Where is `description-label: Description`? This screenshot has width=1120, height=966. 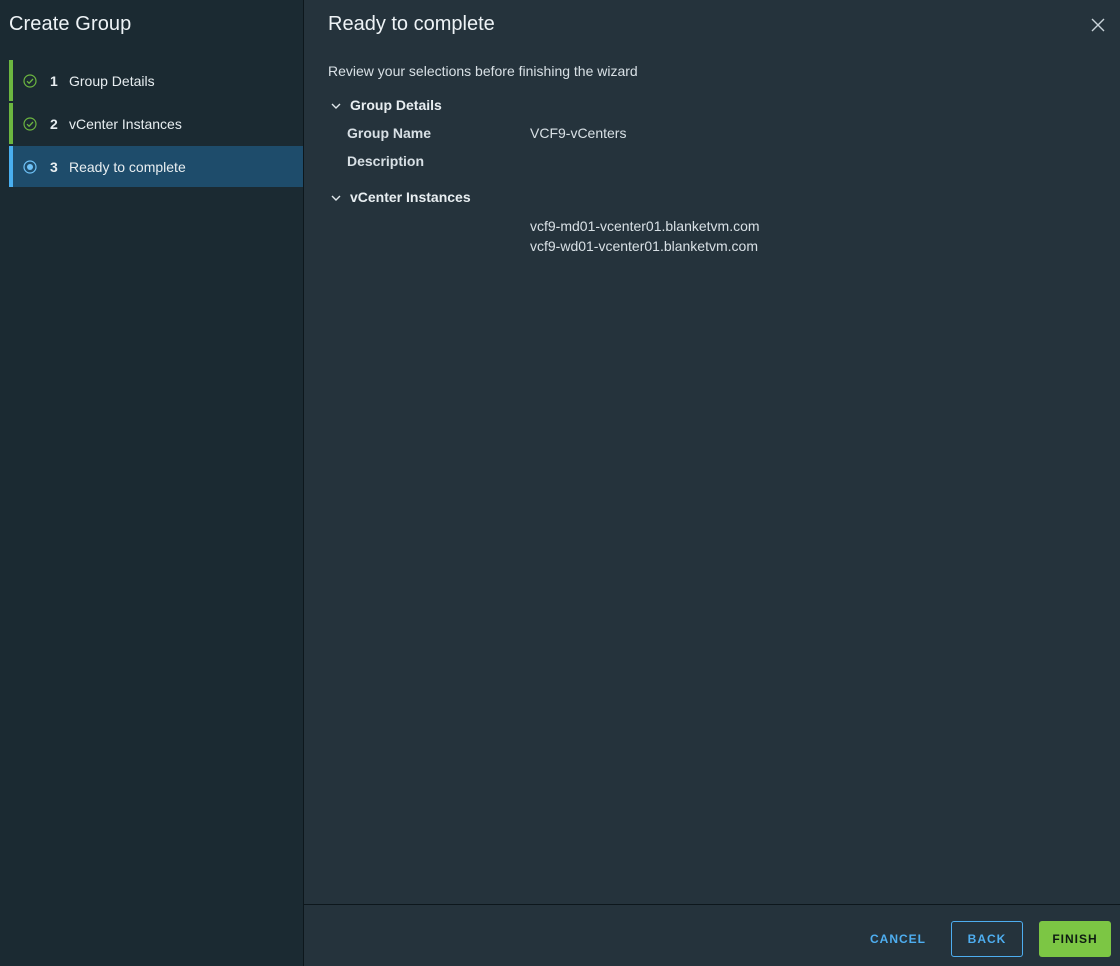
description-label: Description is located at coordinates (386, 161).